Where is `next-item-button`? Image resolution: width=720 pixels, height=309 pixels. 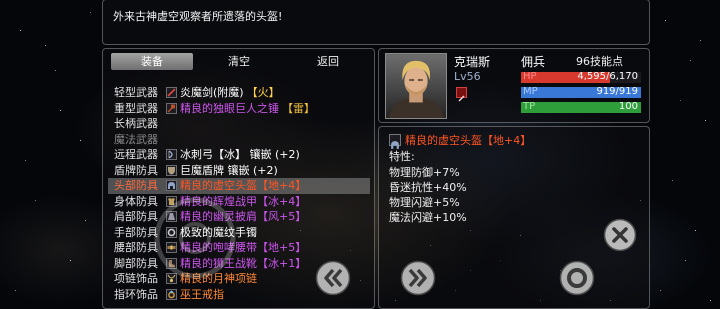 next-item-button is located at coordinates (418, 278).